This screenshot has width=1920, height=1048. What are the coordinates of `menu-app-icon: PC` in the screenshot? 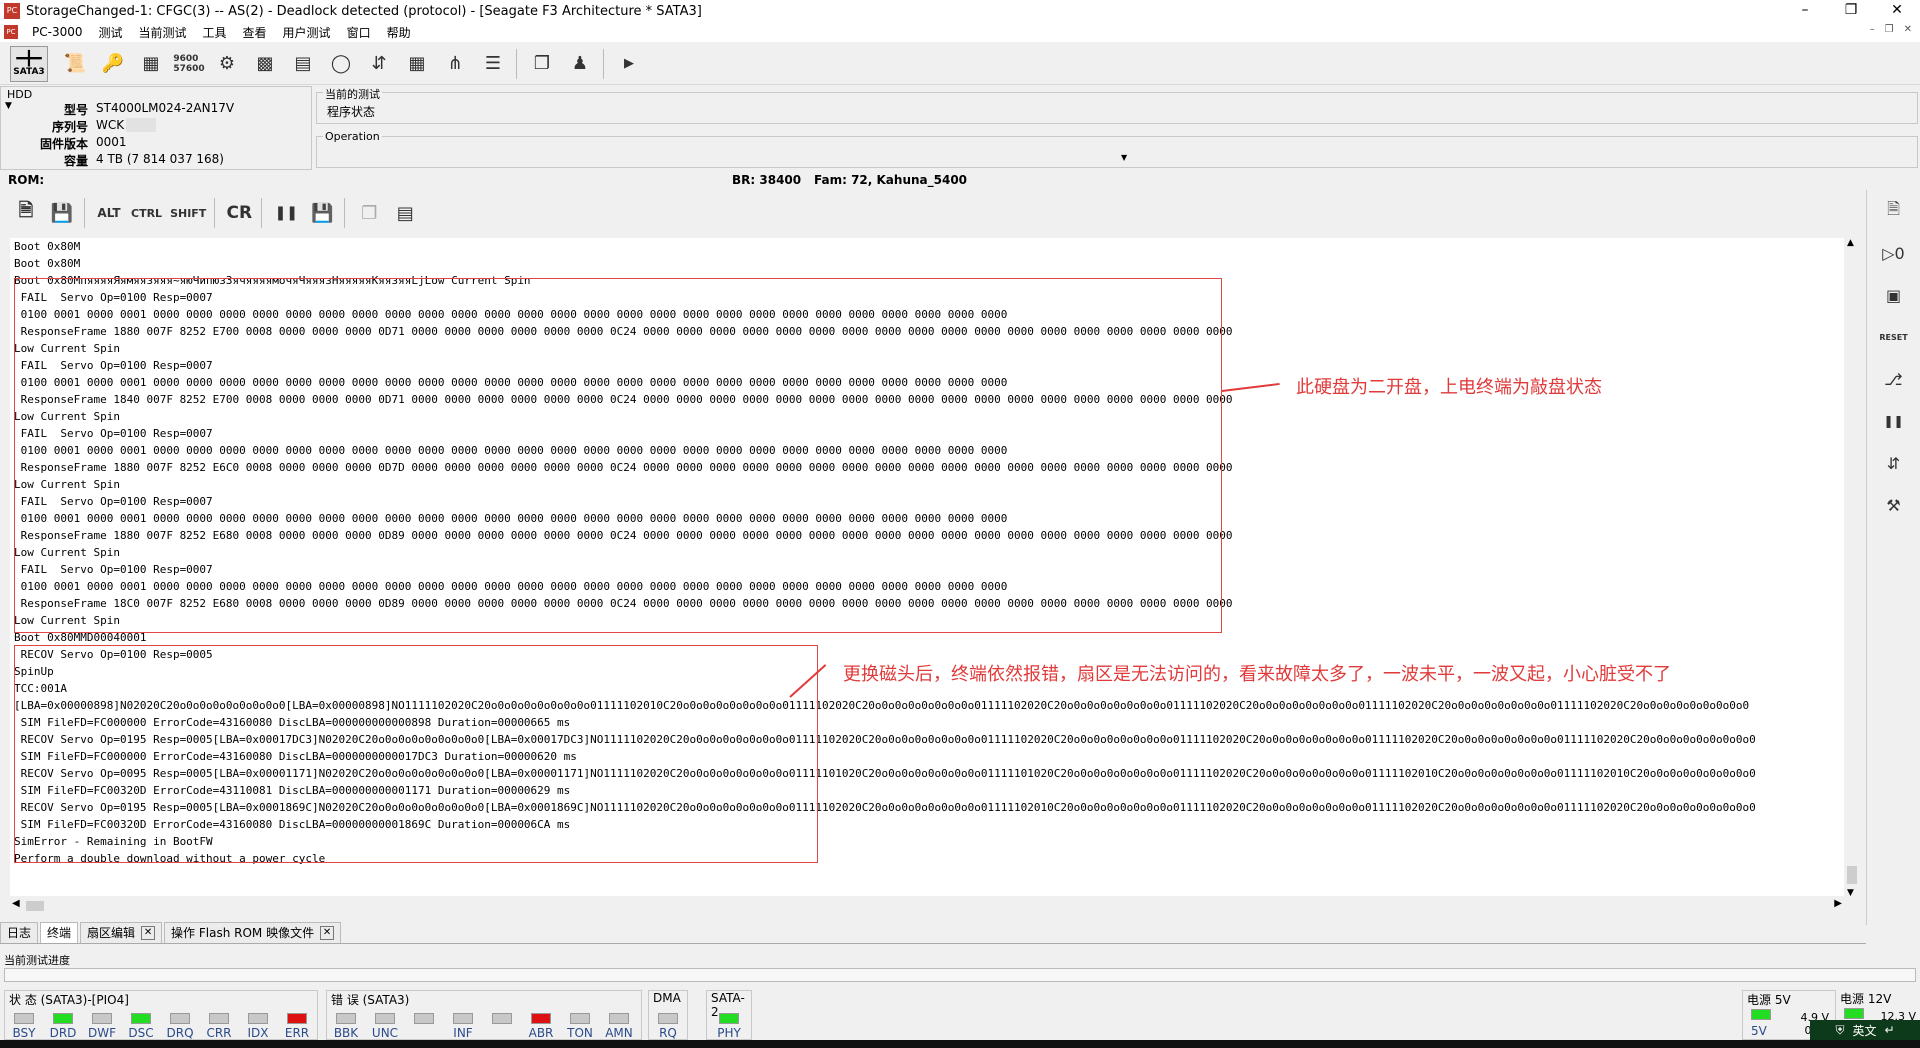 It's located at (11, 32).